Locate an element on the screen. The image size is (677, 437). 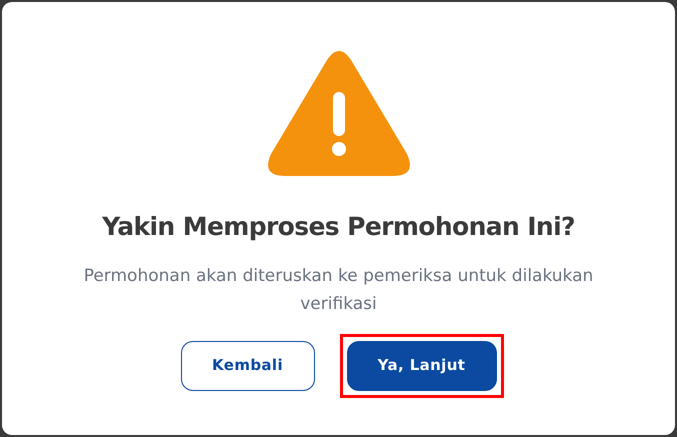
warning-icon is located at coordinates (338, 114).